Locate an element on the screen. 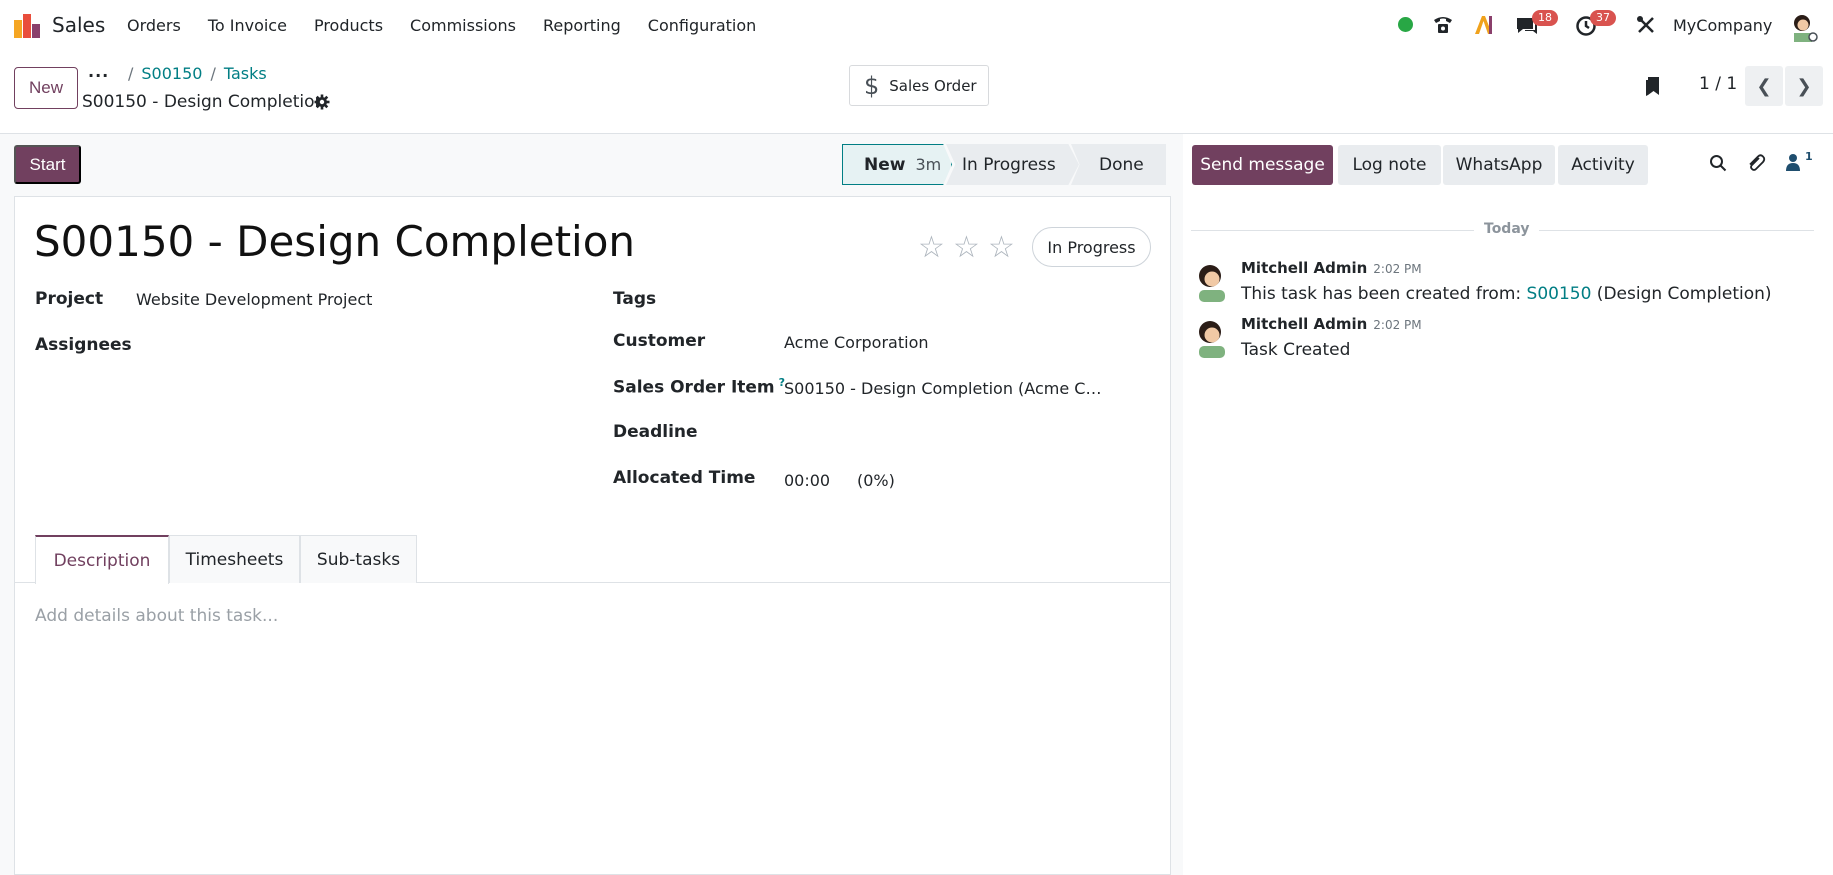  stage-done: Done is located at coordinates (1118, 164).